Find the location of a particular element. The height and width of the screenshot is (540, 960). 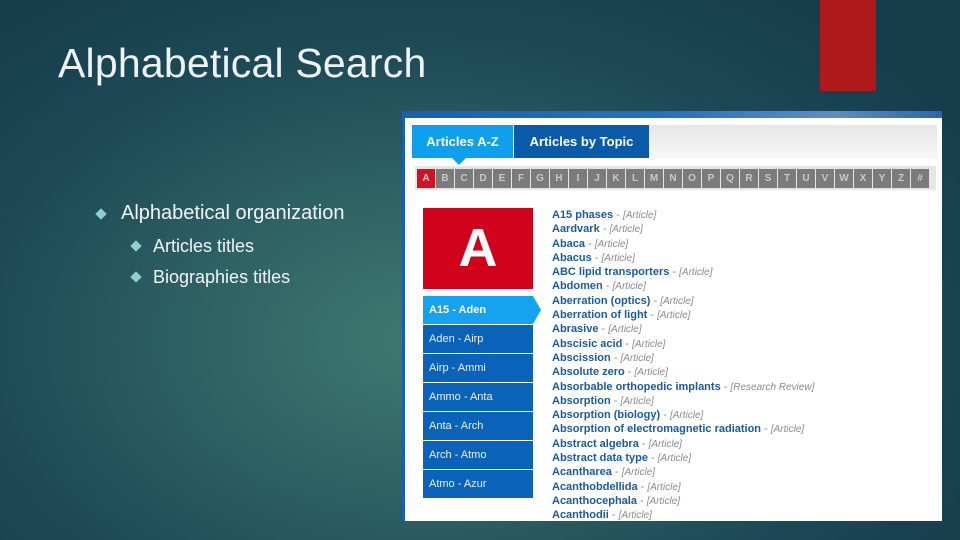

letter-link-v: V is located at coordinates (825, 178).